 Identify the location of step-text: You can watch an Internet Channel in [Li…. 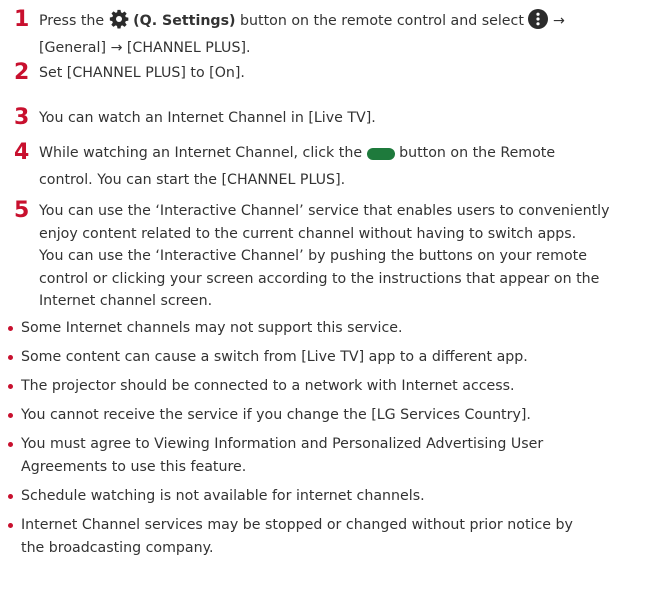
(207, 118).